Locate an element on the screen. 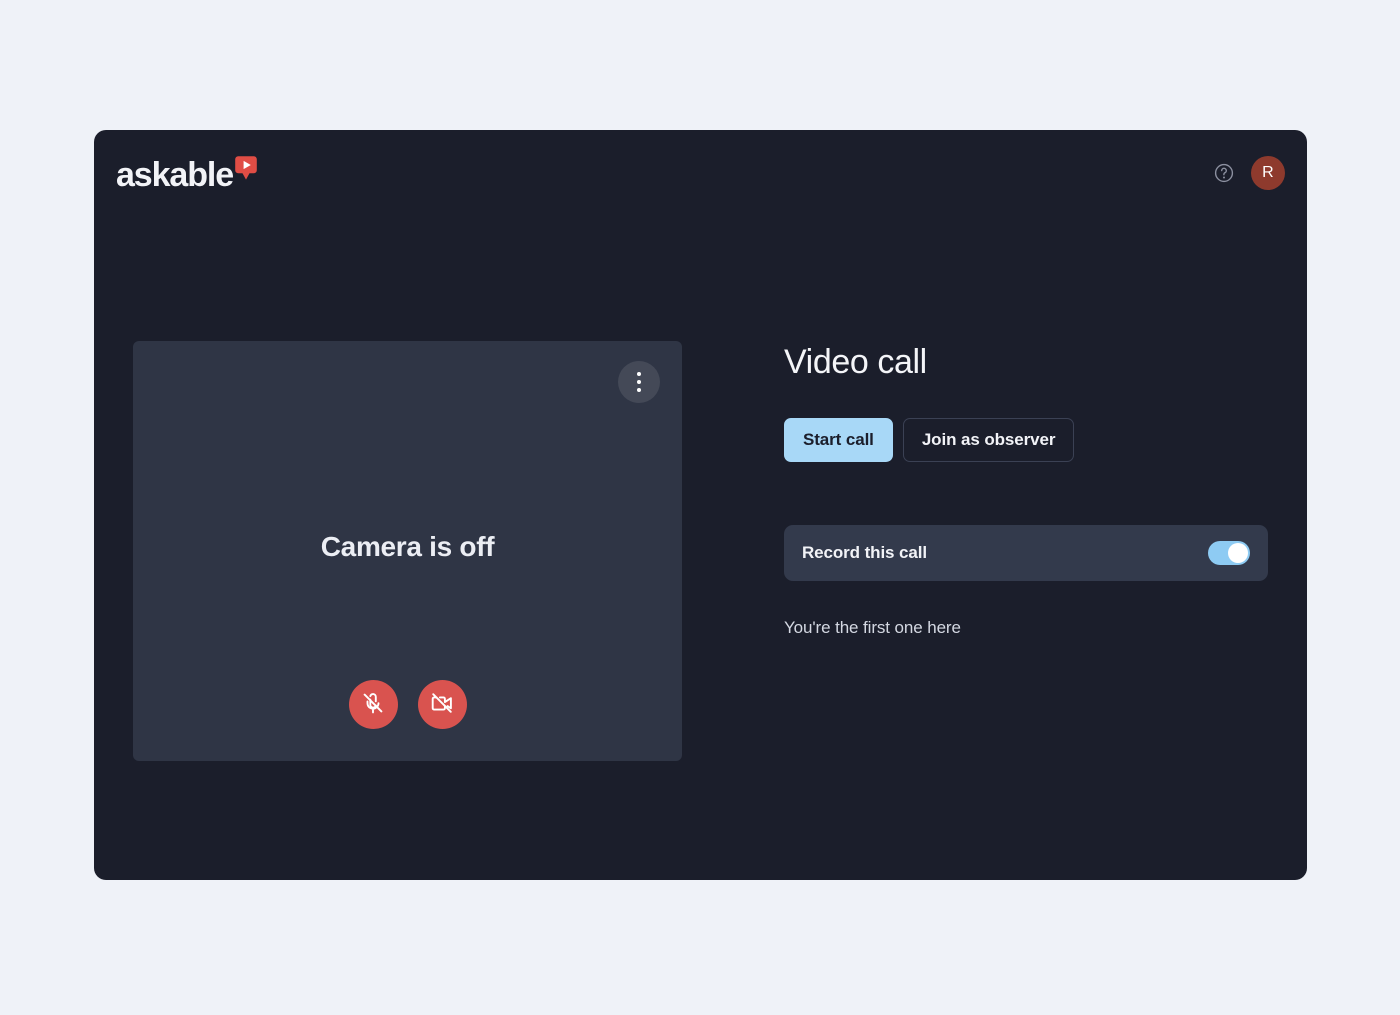 The width and height of the screenshot is (1400, 1015). kebab-menu-icon is located at coordinates (639, 382).